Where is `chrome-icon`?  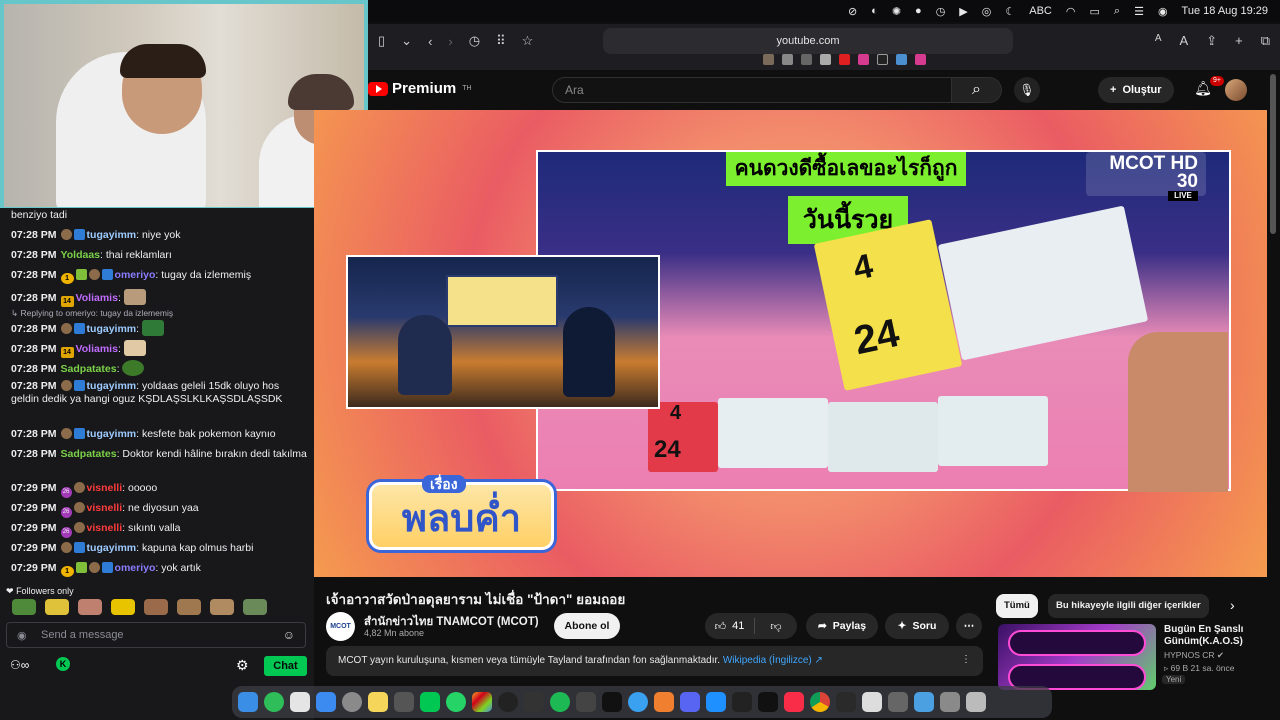
chrome-icon is located at coordinates (820, 702).